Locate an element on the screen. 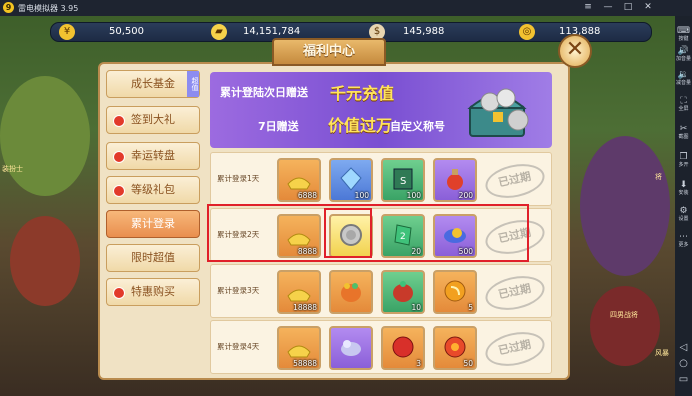 Image resolution: width=692 pixels, height=396 pixels. sidebar-more: ⋯ 更多 is located at coordinates (683, 240).